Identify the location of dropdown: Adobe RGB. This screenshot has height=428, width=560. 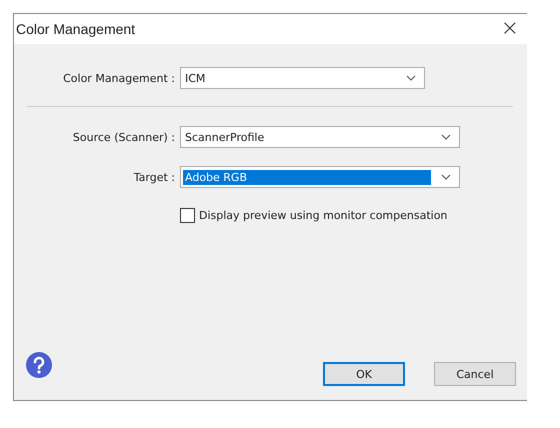
(320, 177).